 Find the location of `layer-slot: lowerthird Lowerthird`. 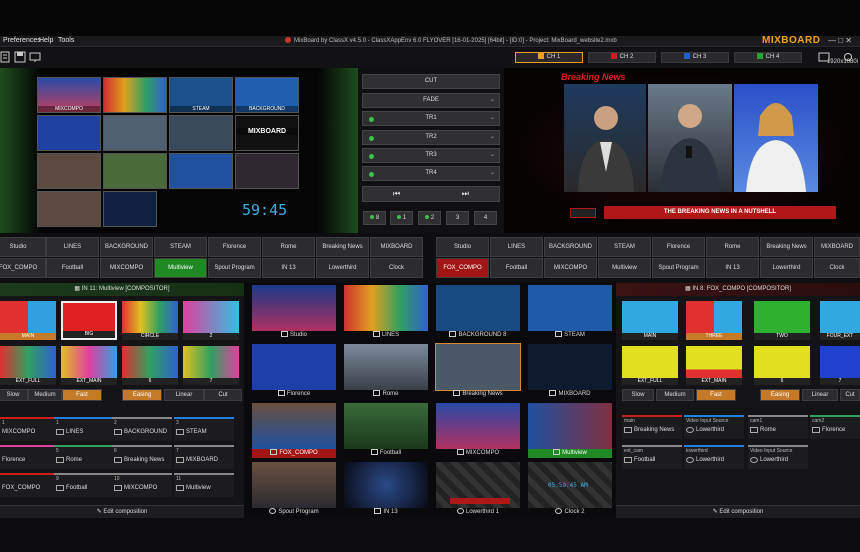

layer-slot: lowerthird Lowerthird is located at coordinates (714, 457).